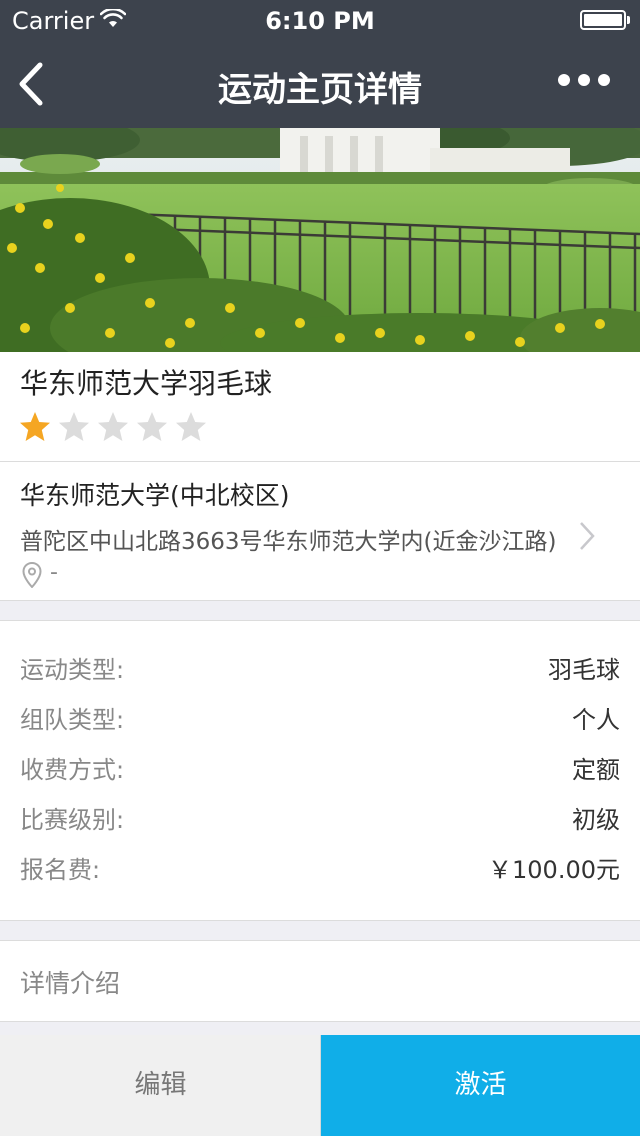  I want to click on location-pin-icon, so click(32, 575).